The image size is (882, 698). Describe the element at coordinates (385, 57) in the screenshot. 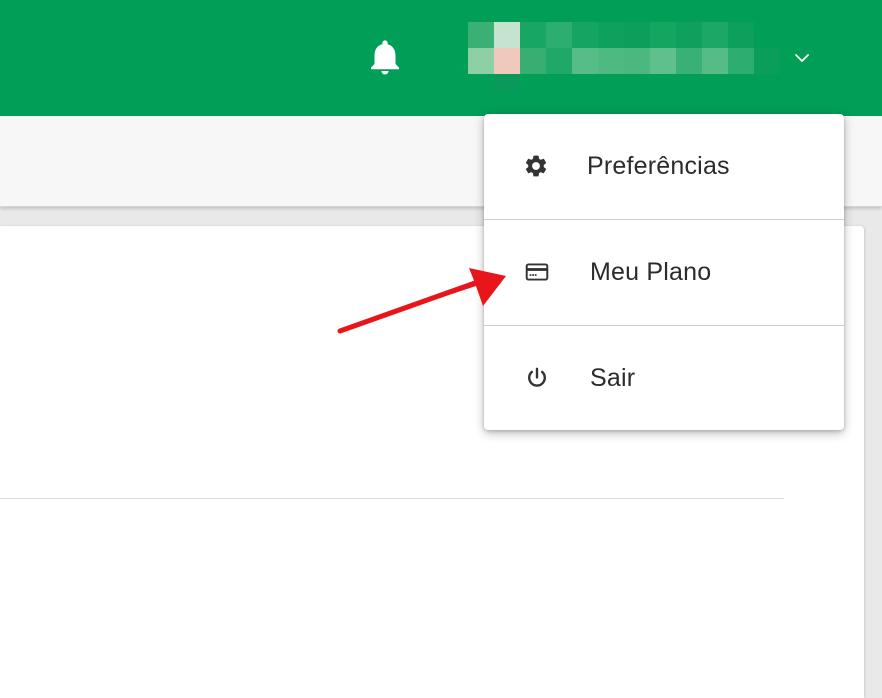

I see `bell-icon` at that location.